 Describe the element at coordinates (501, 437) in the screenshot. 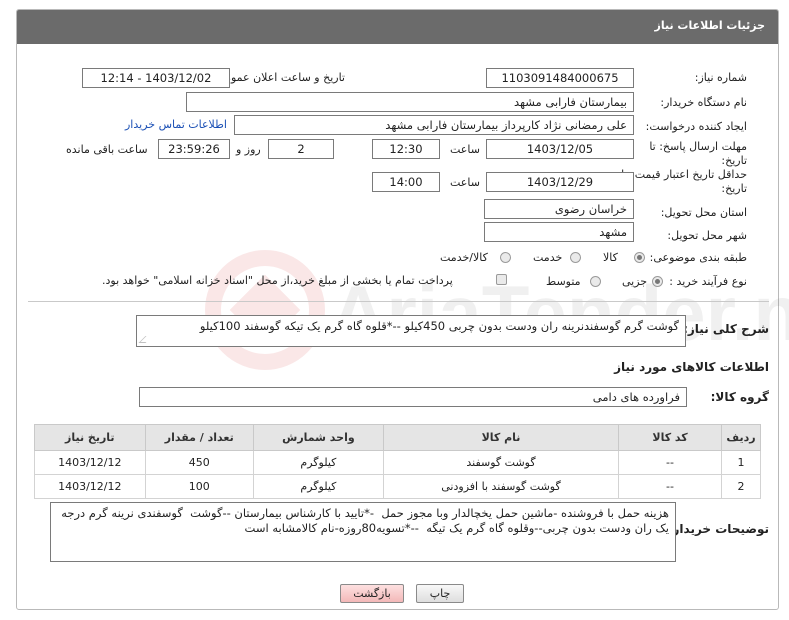

I see `col-name: نام کالا` at that location.